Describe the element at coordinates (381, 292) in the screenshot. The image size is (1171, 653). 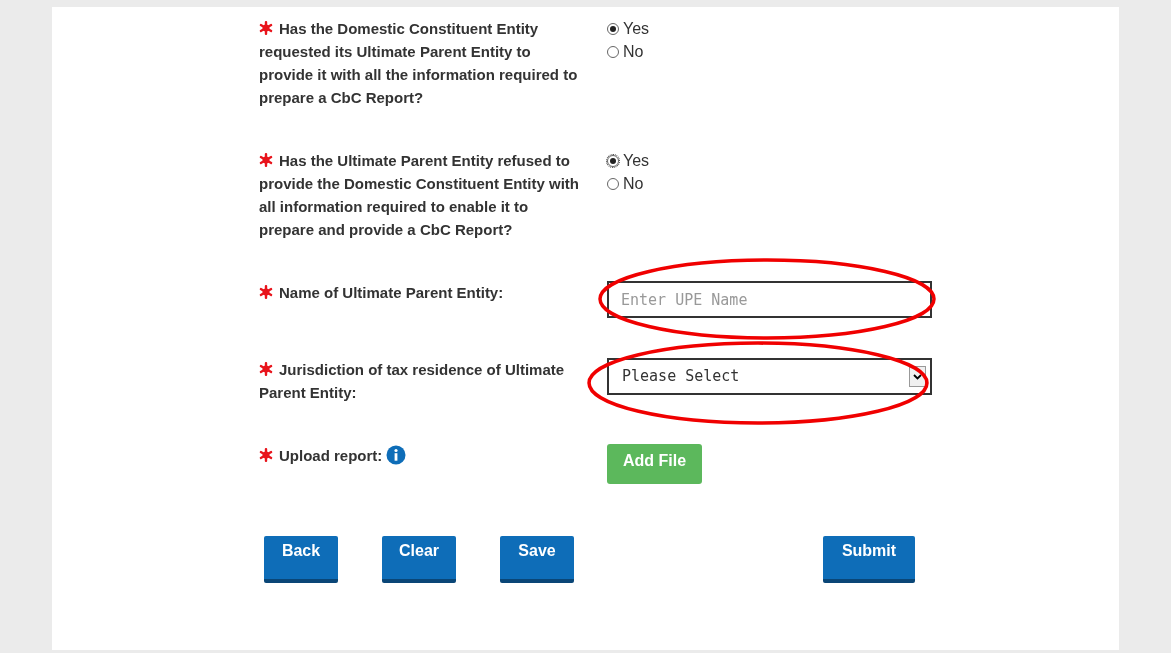
I see `question-label: Name of Ultimate Parent Entity:` at that location.